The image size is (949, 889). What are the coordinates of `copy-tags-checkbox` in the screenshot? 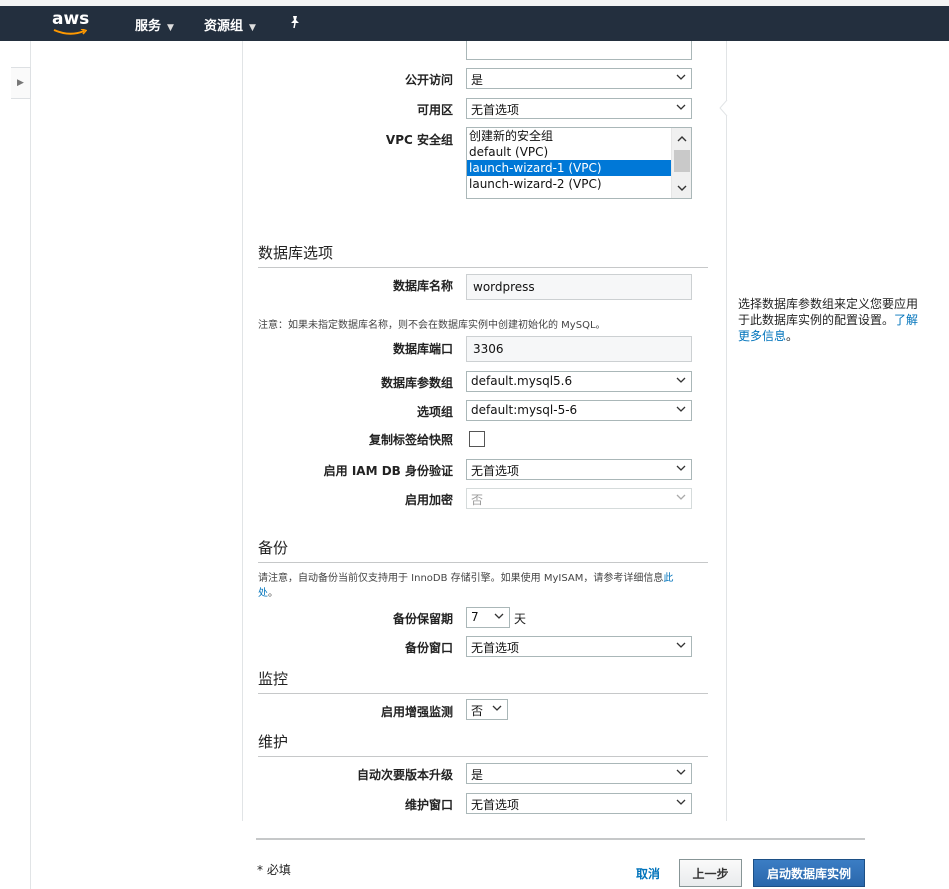 It's located at (477, 439).